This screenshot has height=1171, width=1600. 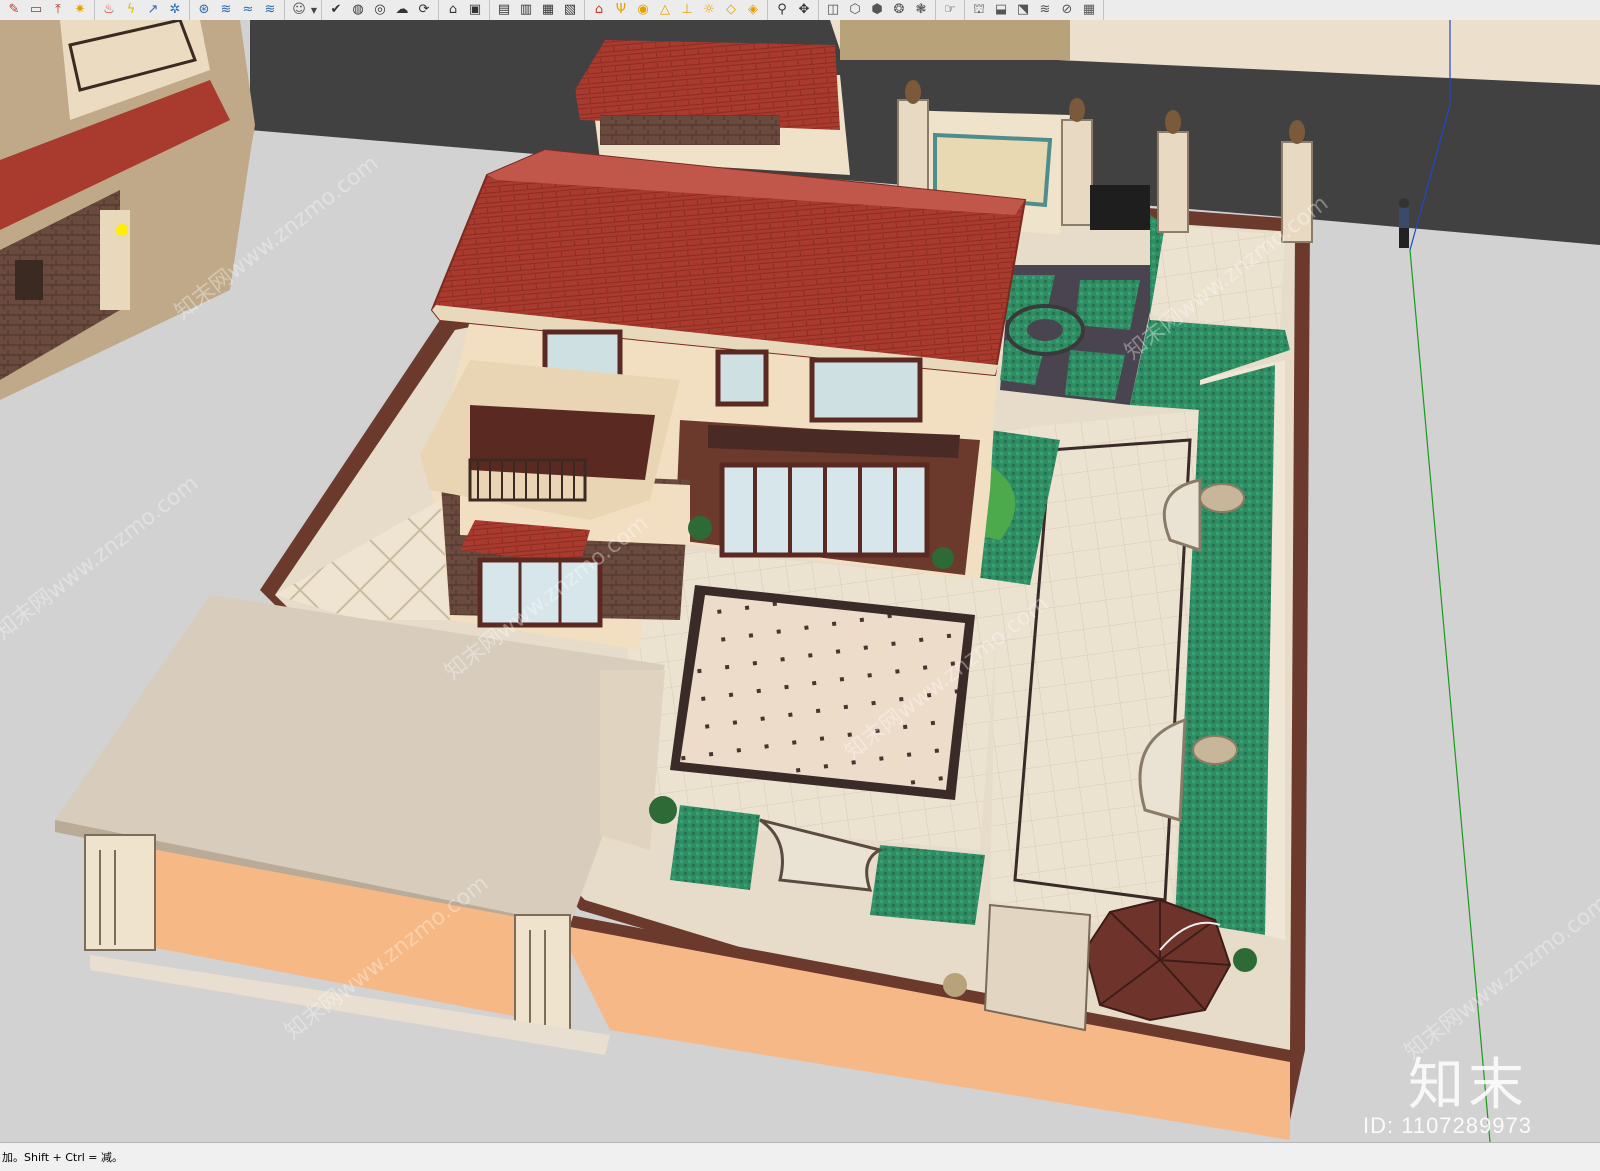 I want to click on tape-measure-icon: Ψ, so click(x=621, y=10).